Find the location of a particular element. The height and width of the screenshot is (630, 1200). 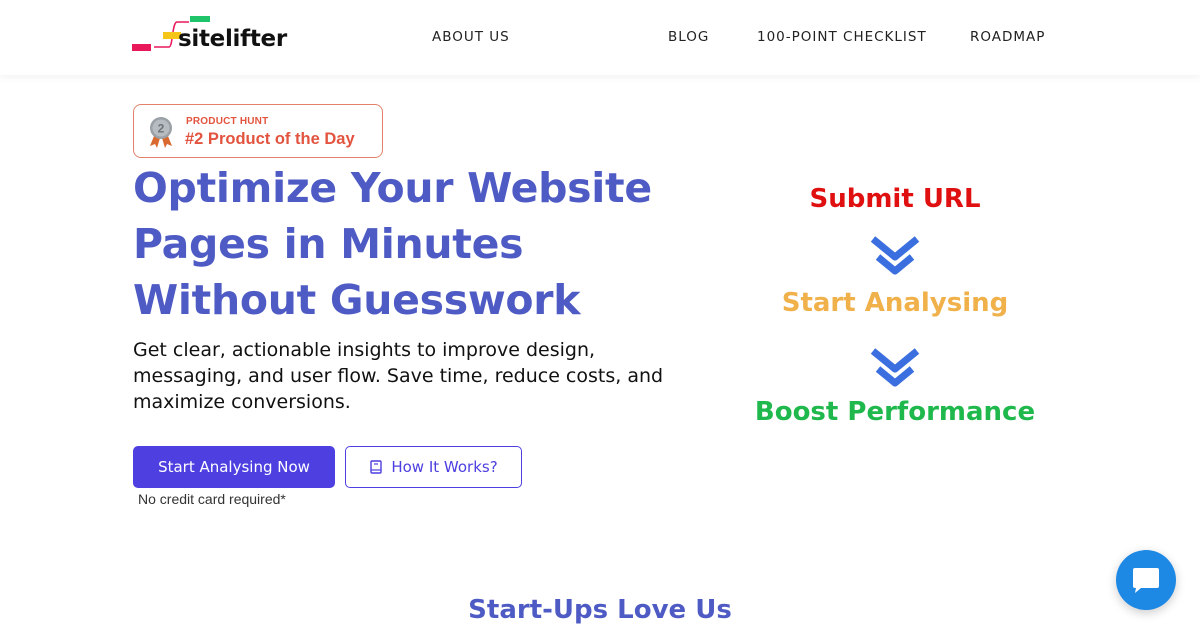

step-start-analysing: Start Analysing is located at coordinates (895, 303).